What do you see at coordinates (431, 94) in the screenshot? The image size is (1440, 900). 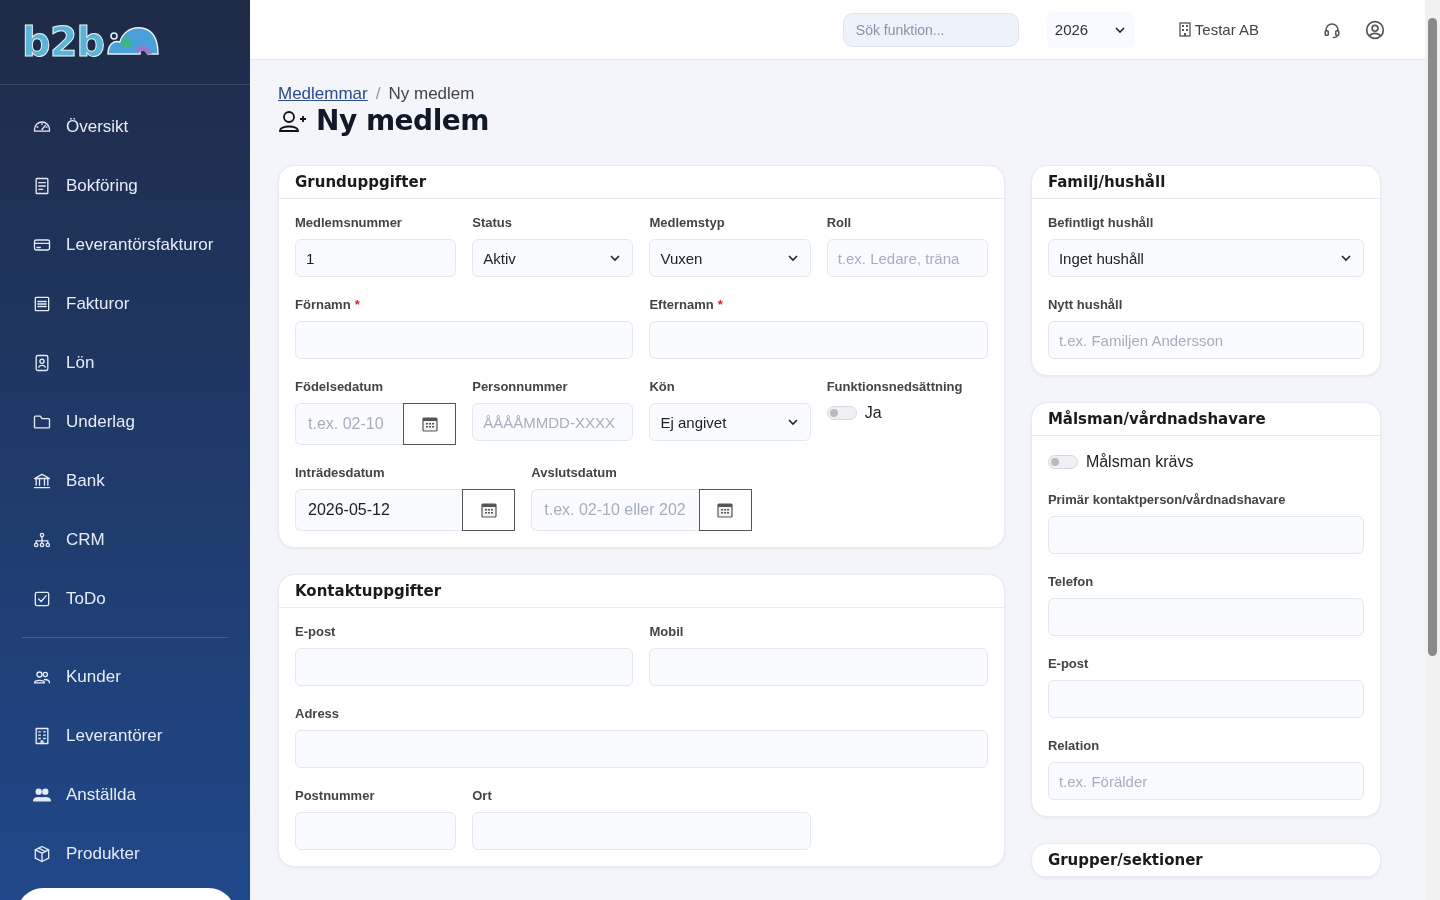 I see `breadcrumb-current: Ny medlem` at bounding box center [431, 94].